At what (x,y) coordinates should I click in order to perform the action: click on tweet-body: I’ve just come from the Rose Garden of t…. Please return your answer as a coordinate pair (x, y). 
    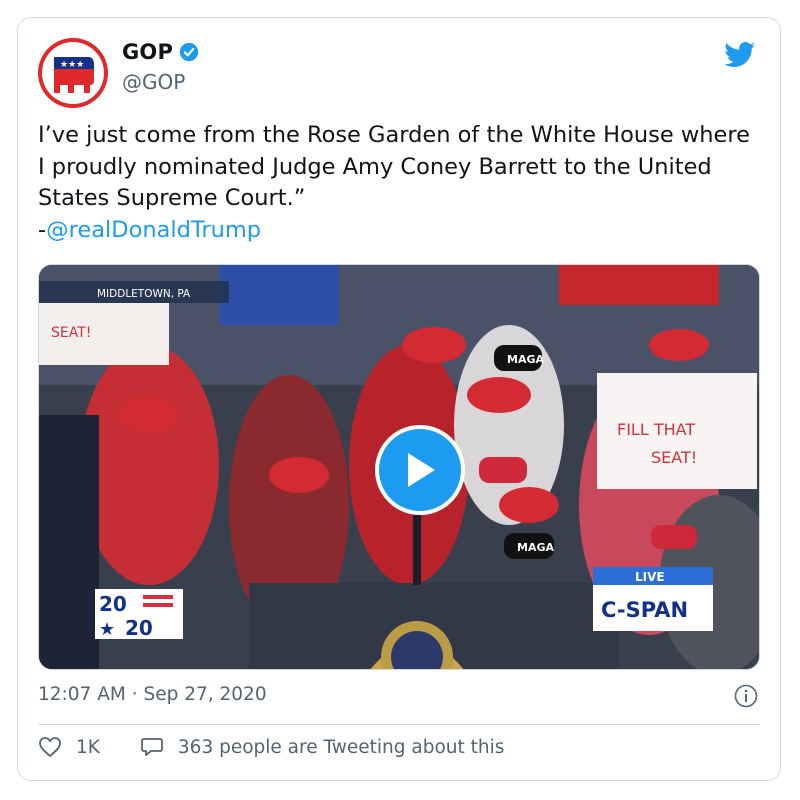
    Looking at the image, I should click on (394, 166).